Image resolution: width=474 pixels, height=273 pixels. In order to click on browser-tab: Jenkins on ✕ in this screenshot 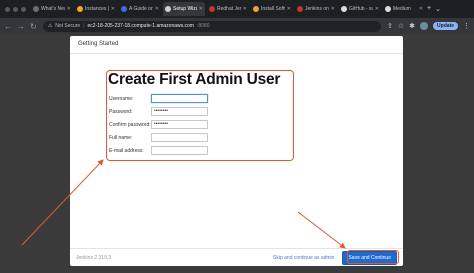, I will do `click(316, 9)`.